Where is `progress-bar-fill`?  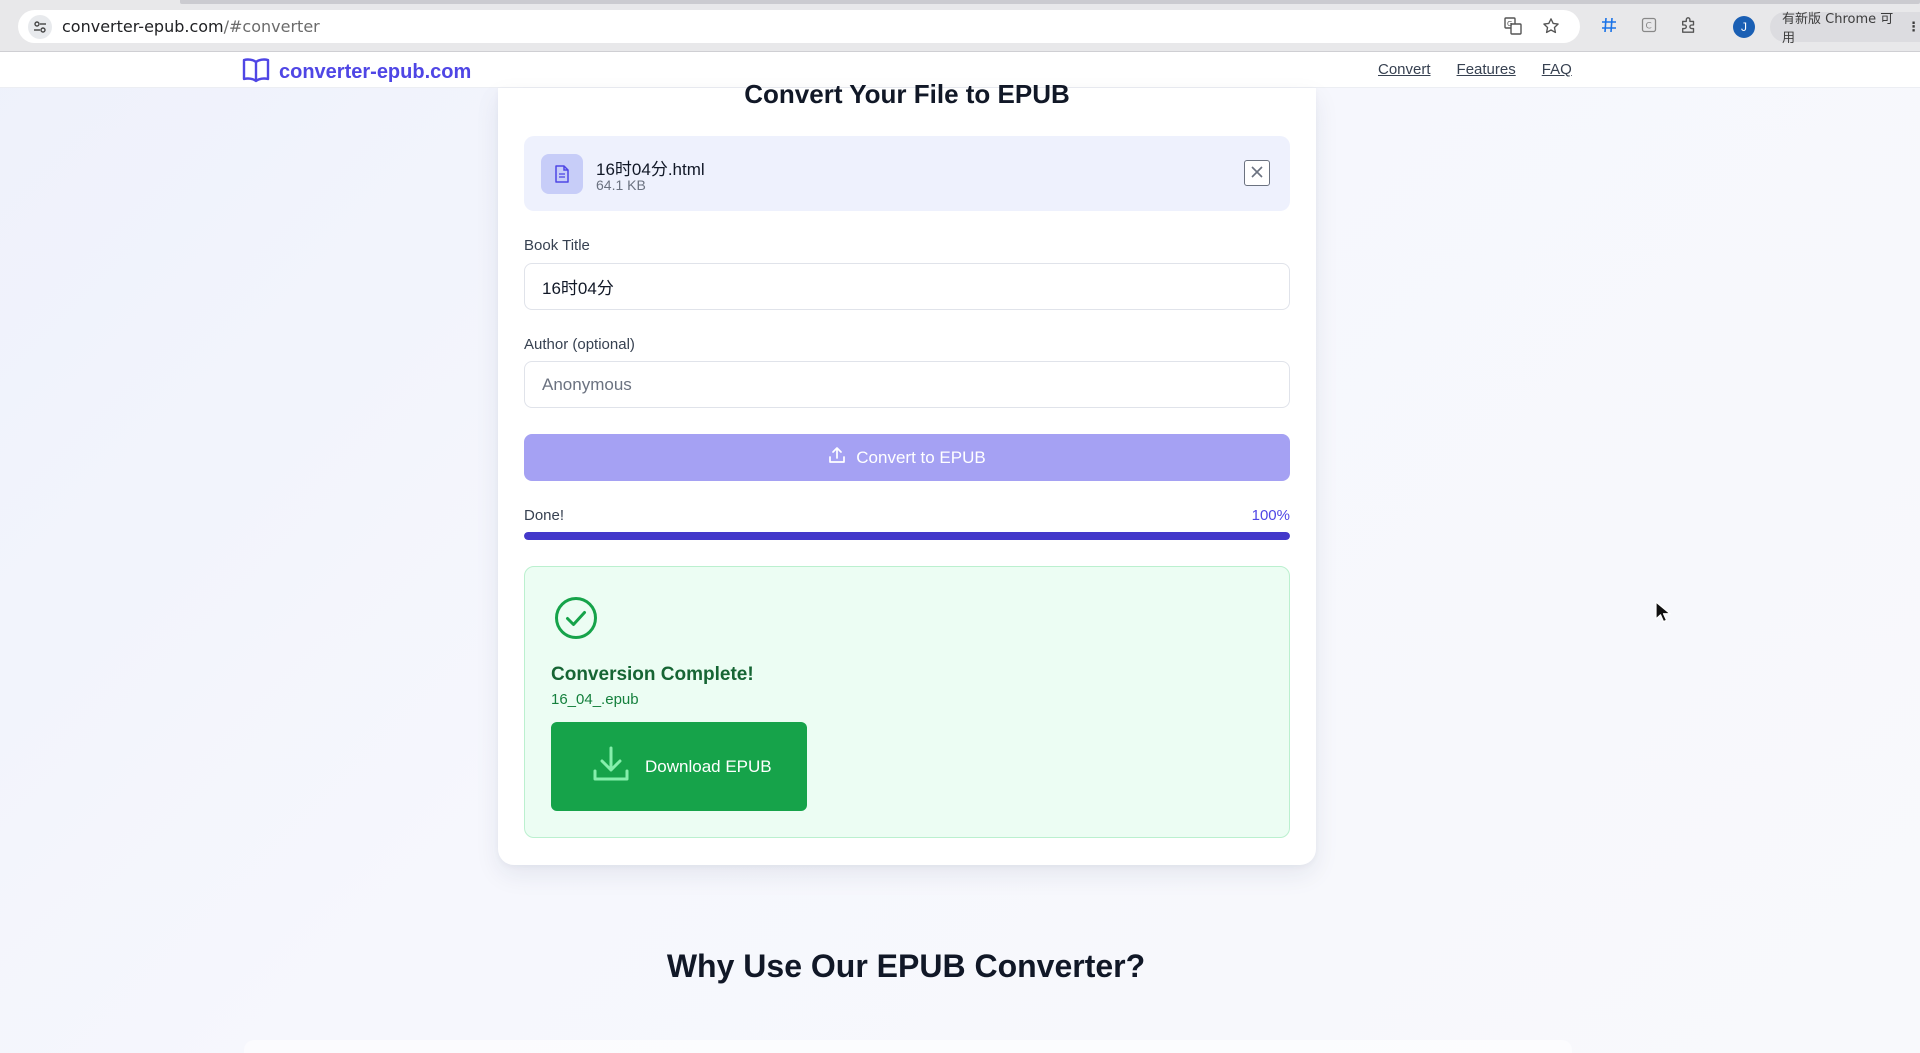 progress-bar-fill is located at coordinates (907, 536).